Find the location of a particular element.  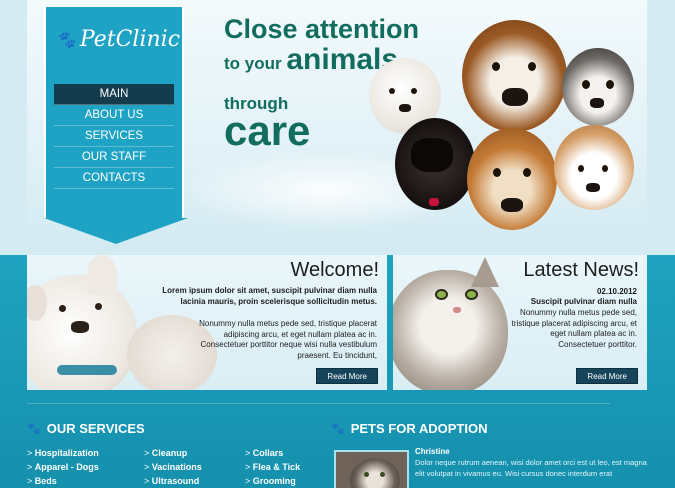

nav-item-about-us: ABOUT US is located at coordinates (114, 115).